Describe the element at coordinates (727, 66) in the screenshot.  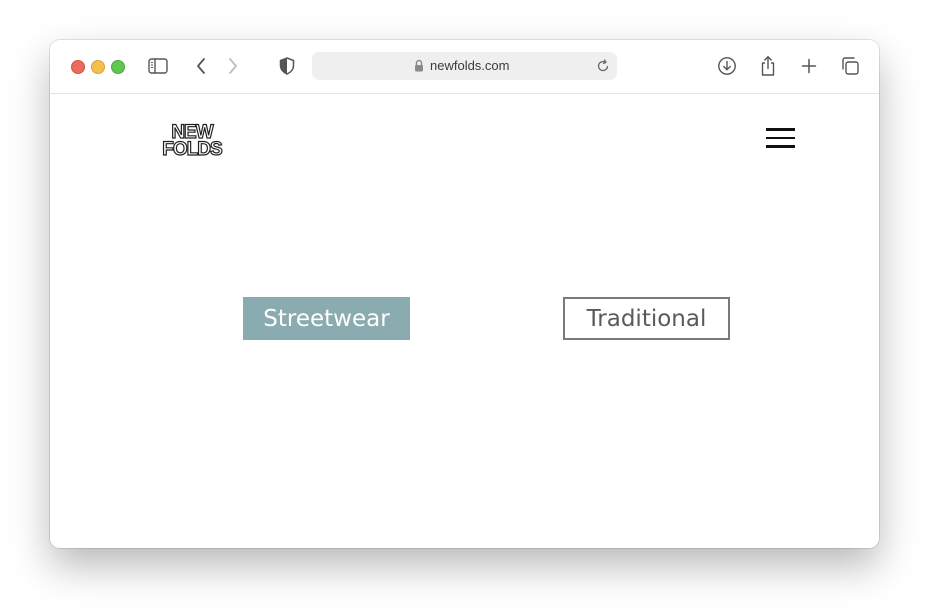
I see `download-icon` at that location.